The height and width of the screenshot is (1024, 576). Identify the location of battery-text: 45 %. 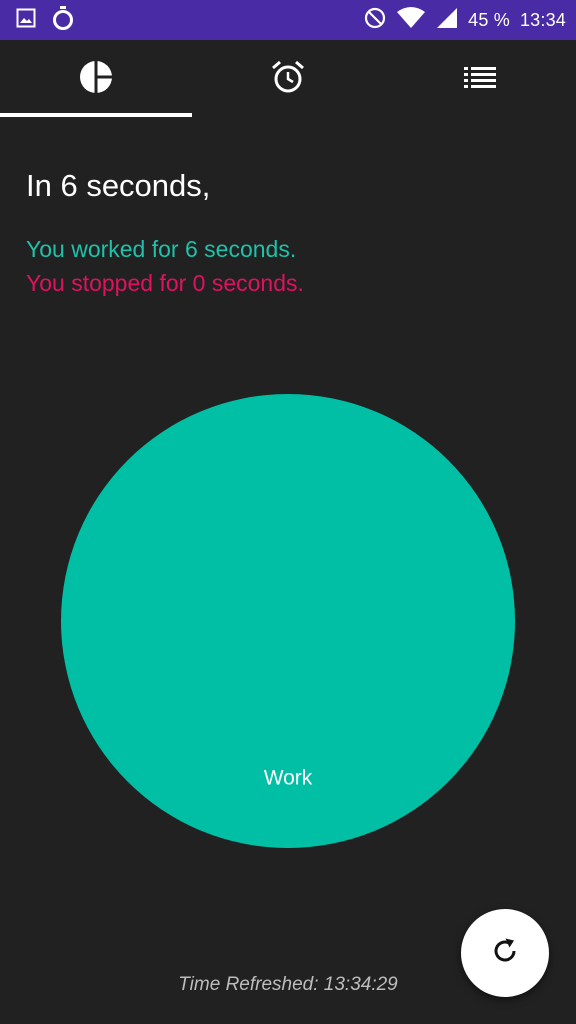
(489, 19).